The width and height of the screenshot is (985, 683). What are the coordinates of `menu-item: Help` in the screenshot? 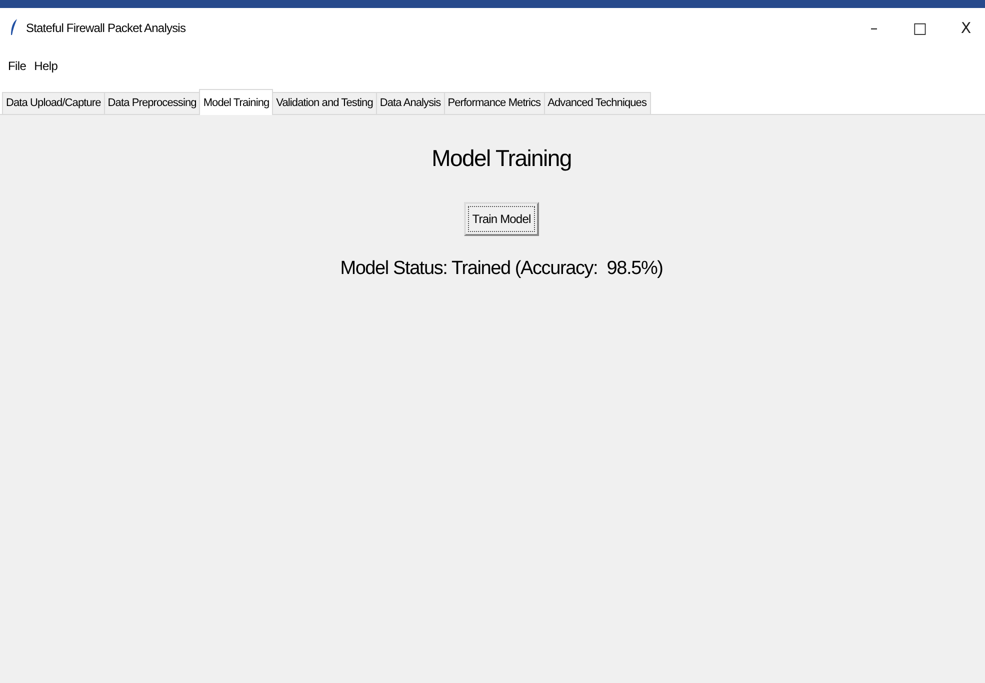 It's located at (46, 66).